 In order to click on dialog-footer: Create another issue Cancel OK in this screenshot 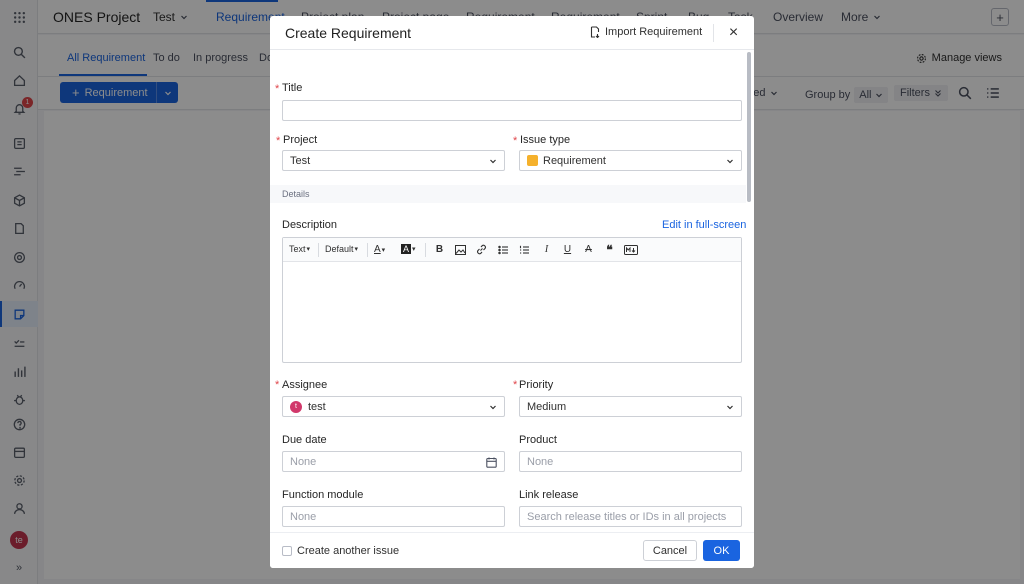, I will do `click(512, 550)`.